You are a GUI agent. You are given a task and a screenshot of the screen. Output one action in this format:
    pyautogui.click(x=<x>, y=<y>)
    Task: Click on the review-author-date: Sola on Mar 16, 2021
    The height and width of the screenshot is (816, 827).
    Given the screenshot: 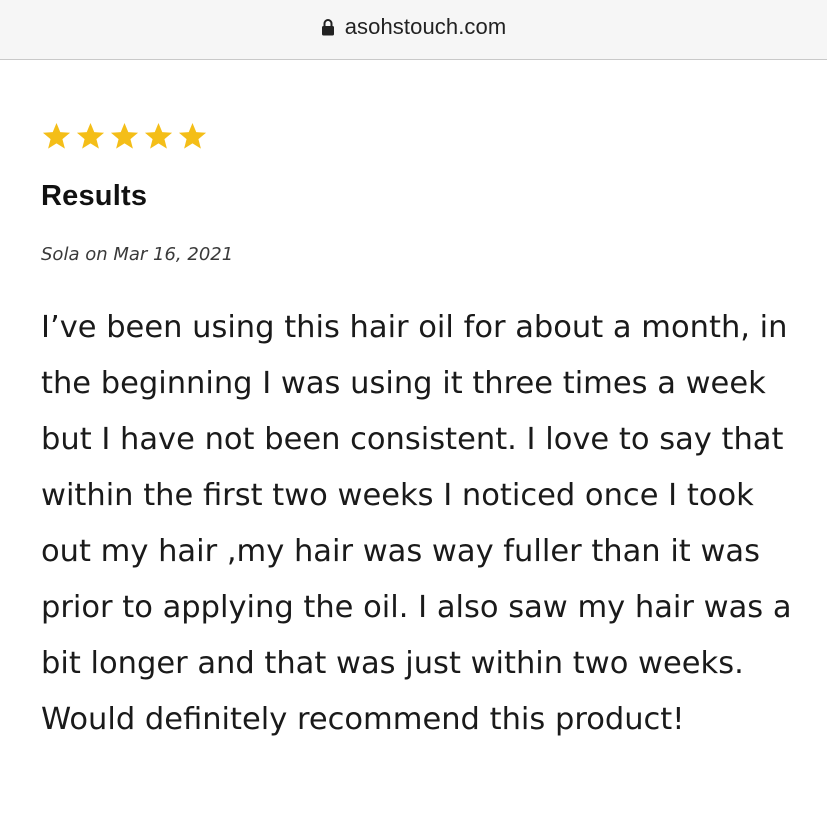 What is the action you would take?
    pyautogui.click(x=137, y=254)
    